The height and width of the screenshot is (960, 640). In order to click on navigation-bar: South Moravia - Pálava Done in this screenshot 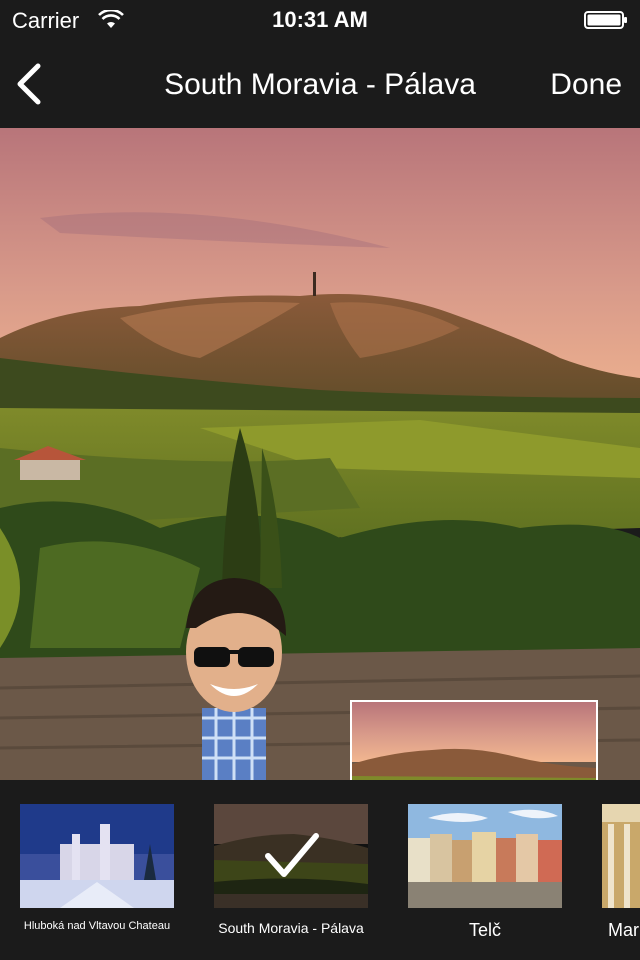, I will do `click(320, 84)`.